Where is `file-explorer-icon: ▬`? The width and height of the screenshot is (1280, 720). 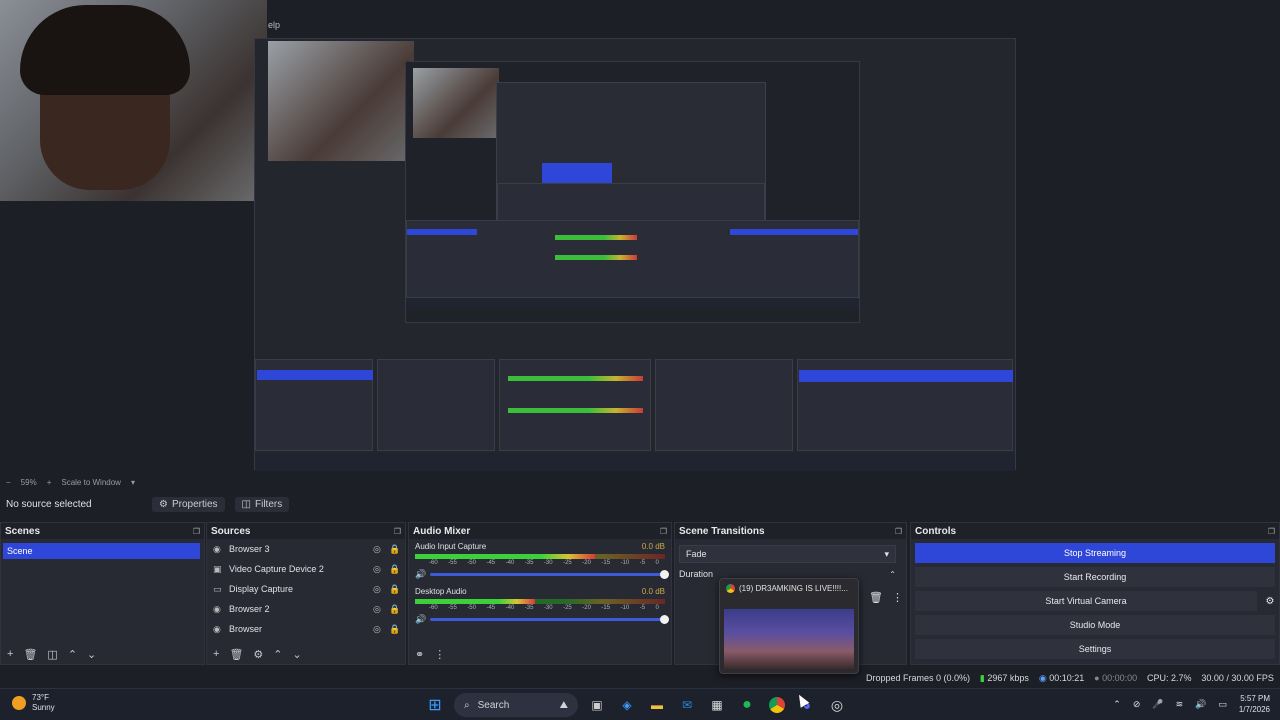 file-explorer-icon: ▬ is located at coordinates (657, 705).